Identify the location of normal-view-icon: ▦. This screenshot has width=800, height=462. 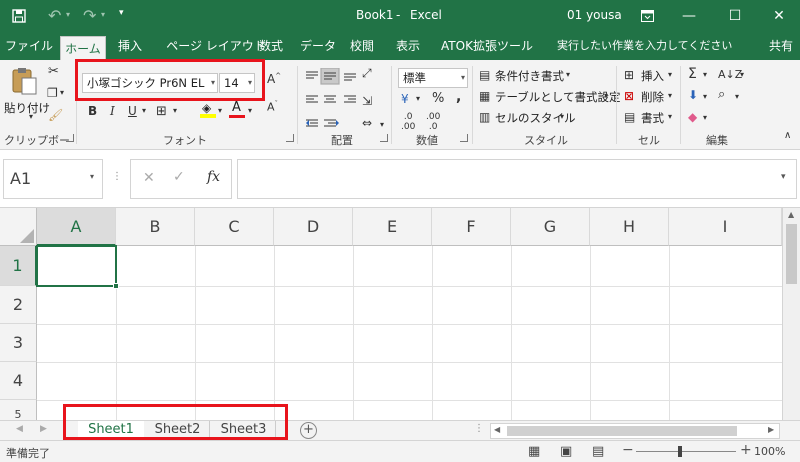
(534, 451).